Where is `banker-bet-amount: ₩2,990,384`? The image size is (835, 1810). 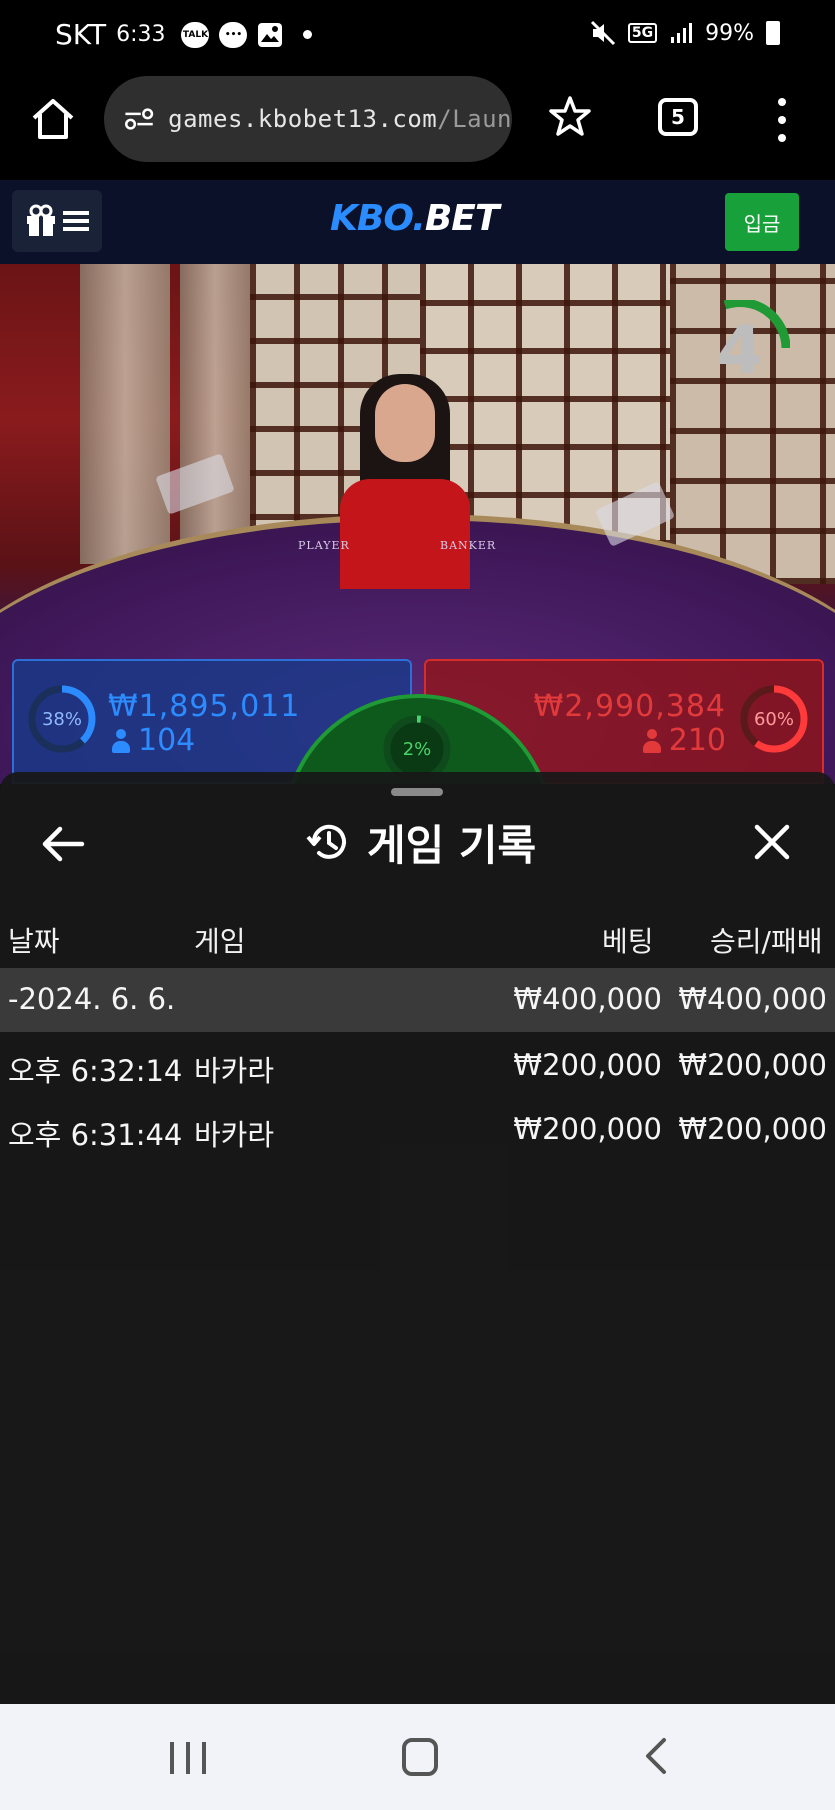 banker-bet-amount: ₩2,990,384 is located at coordinates (629, 706).